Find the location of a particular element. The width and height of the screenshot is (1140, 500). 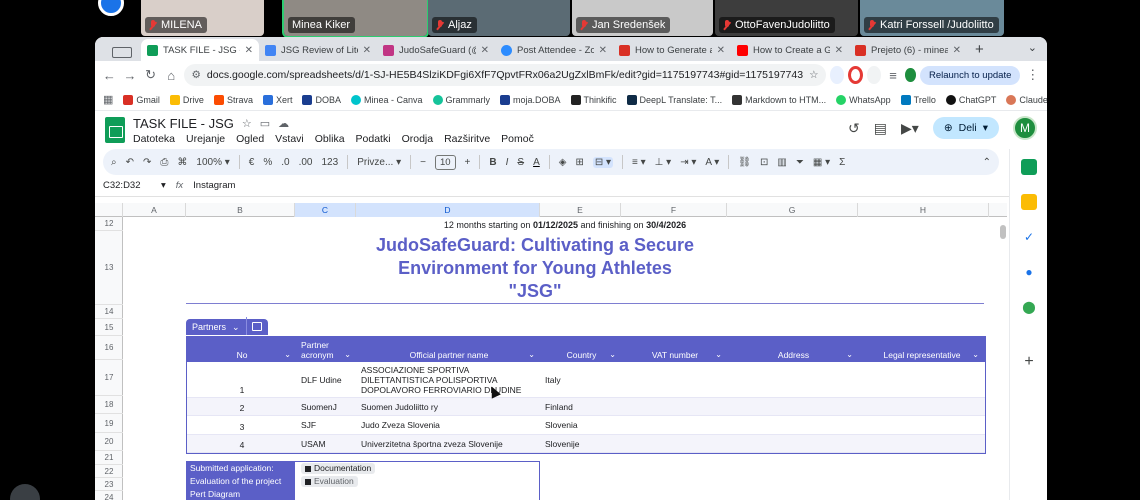

row-header: 21 is located at coordinates (109, 458).